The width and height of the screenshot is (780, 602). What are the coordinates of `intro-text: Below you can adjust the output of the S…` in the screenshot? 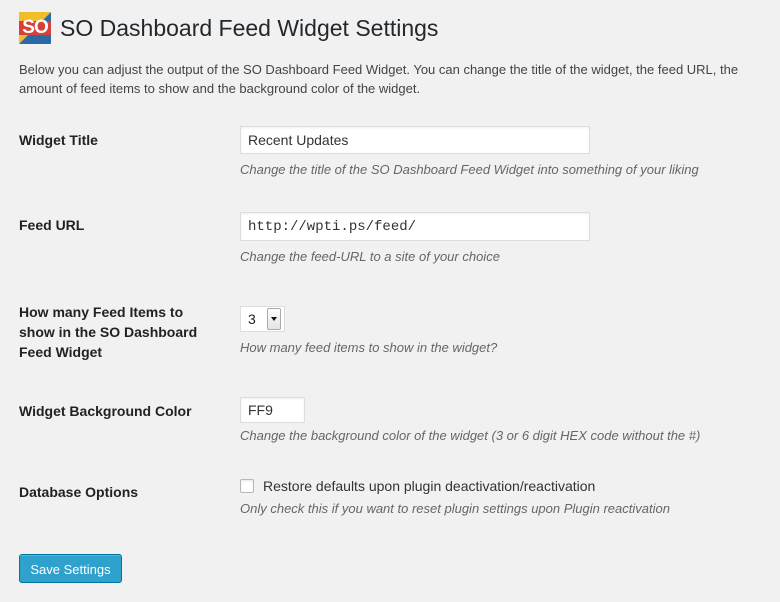 It's located at (379, 79).